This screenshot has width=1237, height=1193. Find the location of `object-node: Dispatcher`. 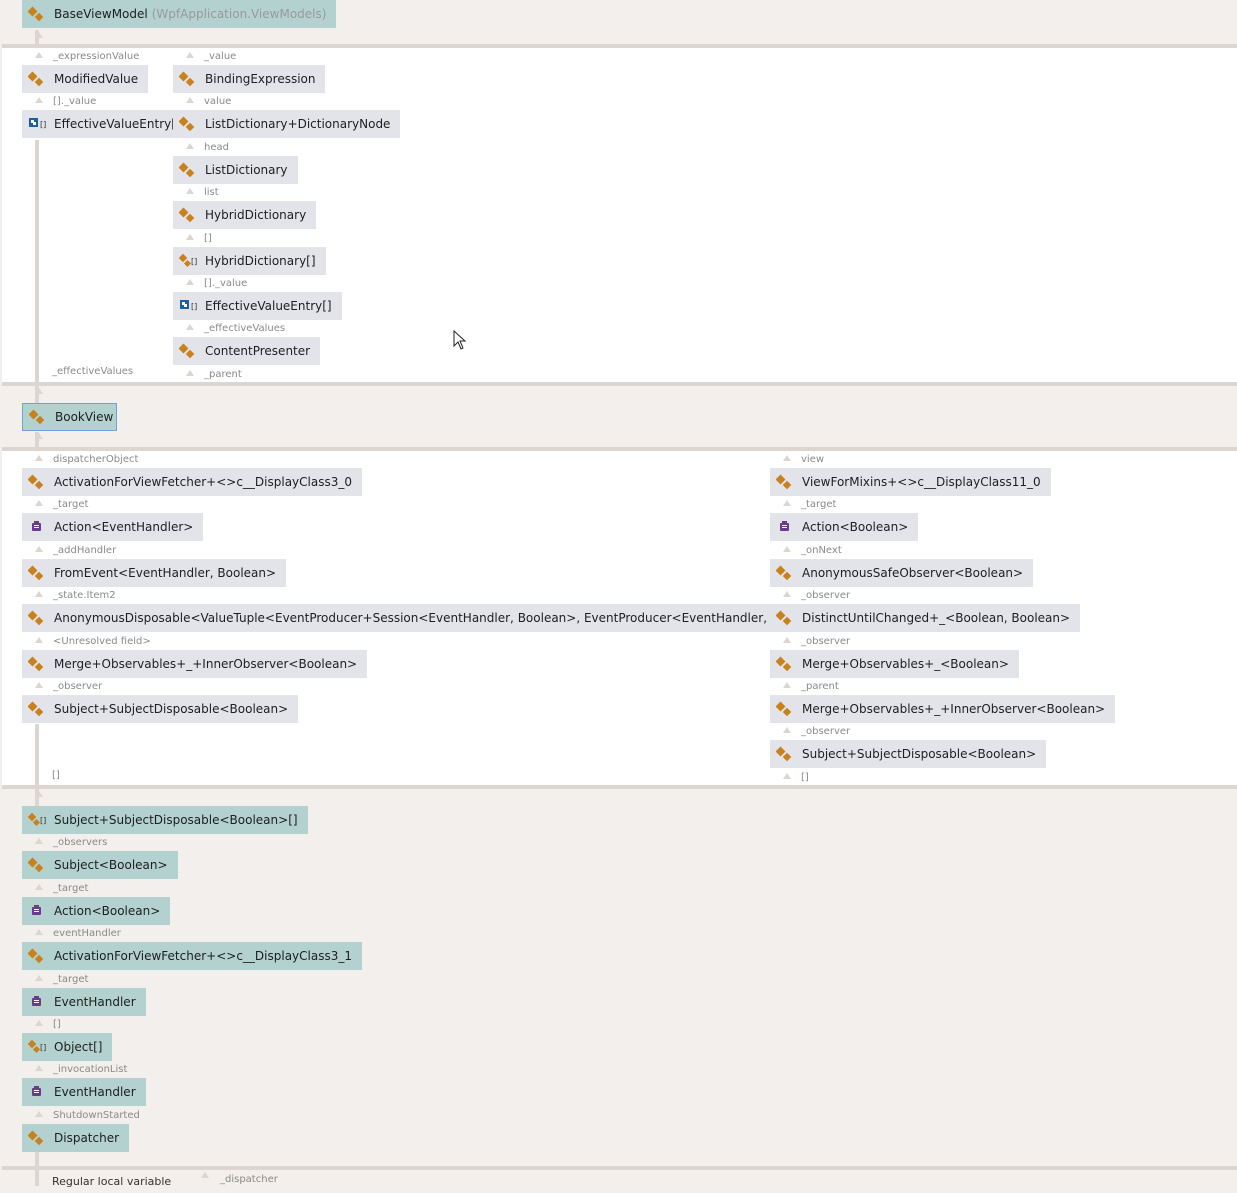

object-node: Dispatcher is located at coordinates (76, 1137).